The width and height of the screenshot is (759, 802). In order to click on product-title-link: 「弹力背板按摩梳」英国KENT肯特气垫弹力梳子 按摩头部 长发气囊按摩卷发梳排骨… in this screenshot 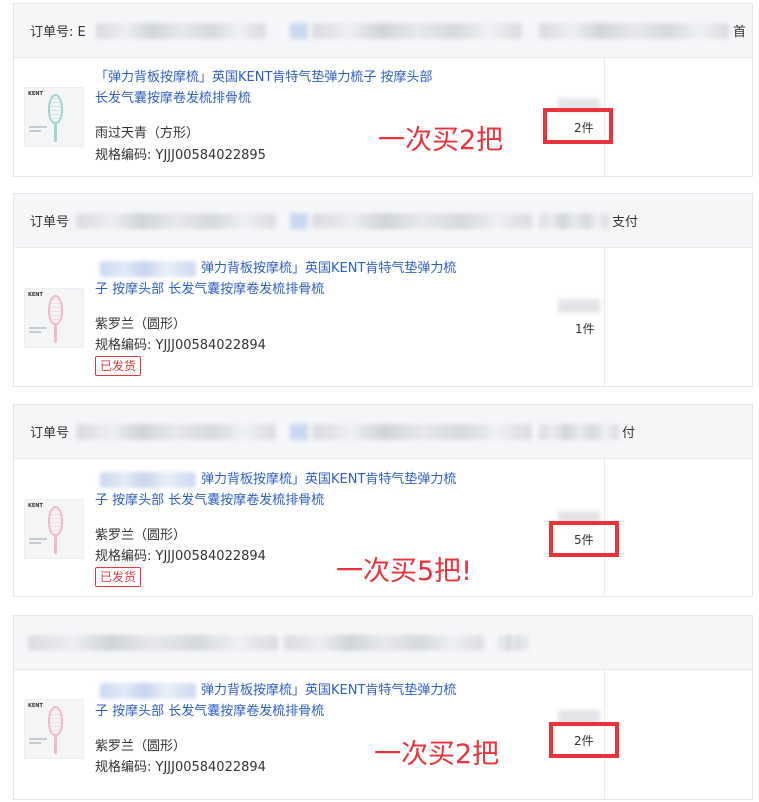, I will do `click(285, 88)`.